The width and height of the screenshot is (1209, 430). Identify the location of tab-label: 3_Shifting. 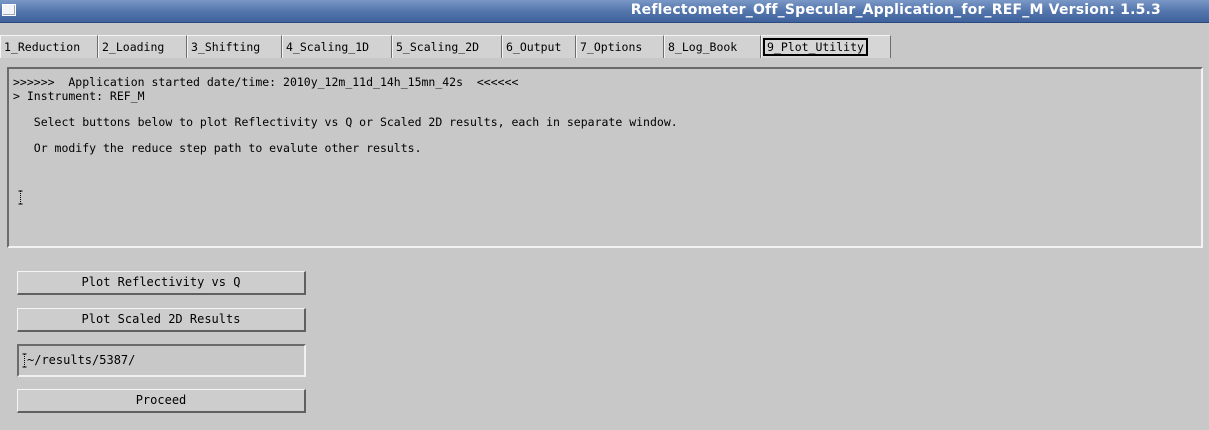
(226, 47).